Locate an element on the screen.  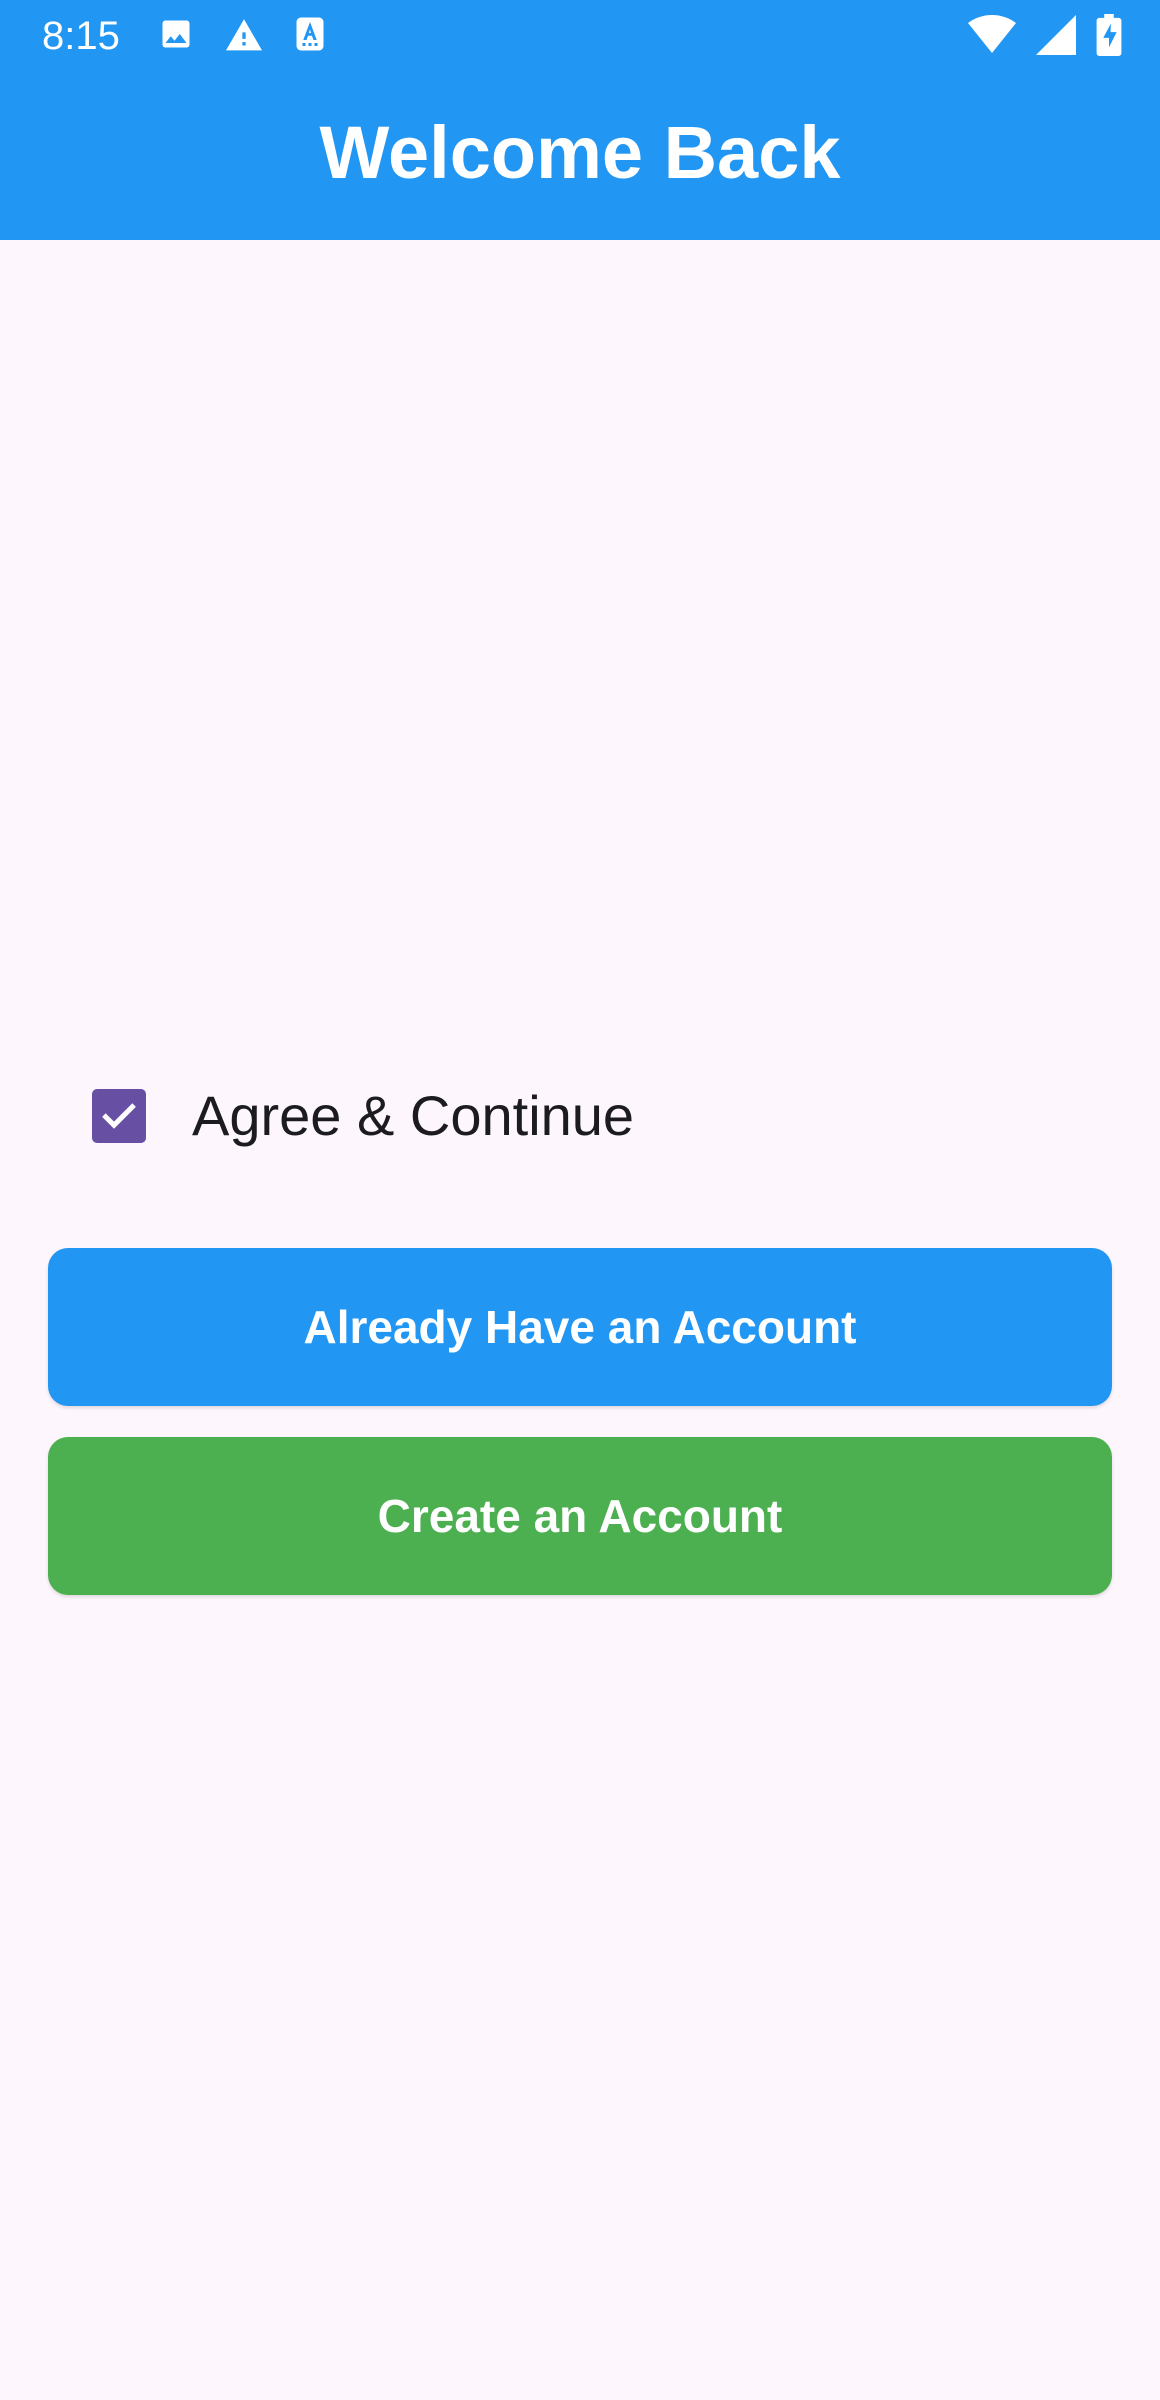
image-icon is located at coordinates (176, 34).